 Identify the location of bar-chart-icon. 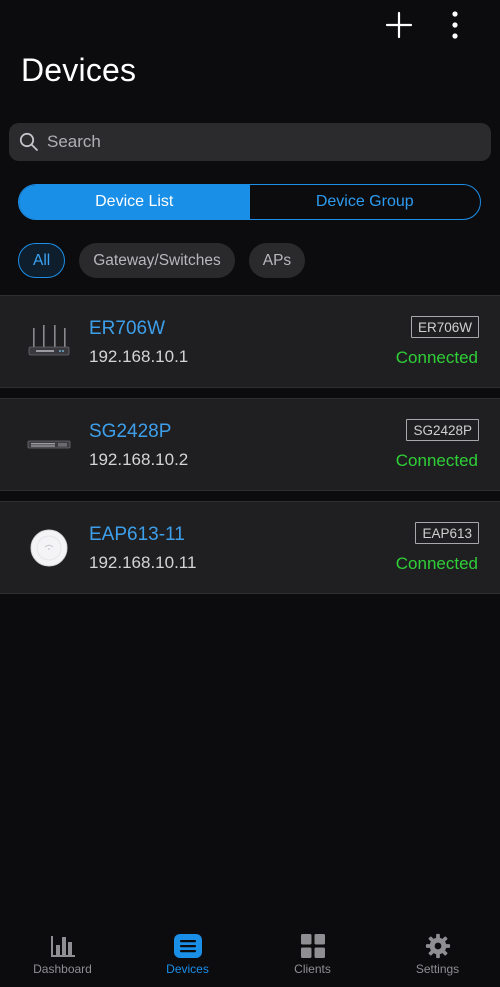
(62, 946).